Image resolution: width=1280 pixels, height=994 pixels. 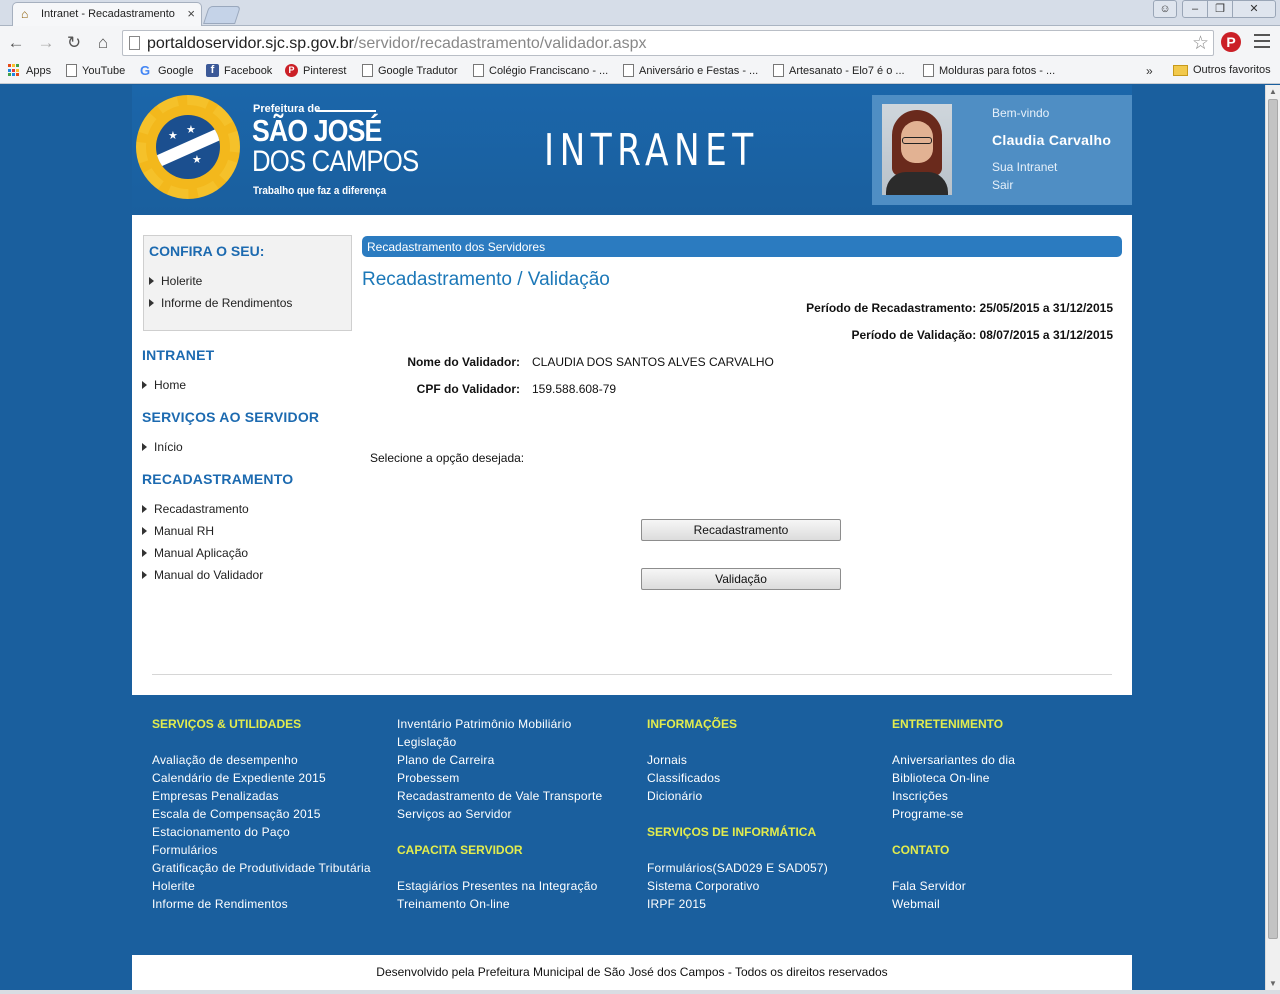 I want to click on bookmark-star-icon: ☆, so click(x=1200, y=43).